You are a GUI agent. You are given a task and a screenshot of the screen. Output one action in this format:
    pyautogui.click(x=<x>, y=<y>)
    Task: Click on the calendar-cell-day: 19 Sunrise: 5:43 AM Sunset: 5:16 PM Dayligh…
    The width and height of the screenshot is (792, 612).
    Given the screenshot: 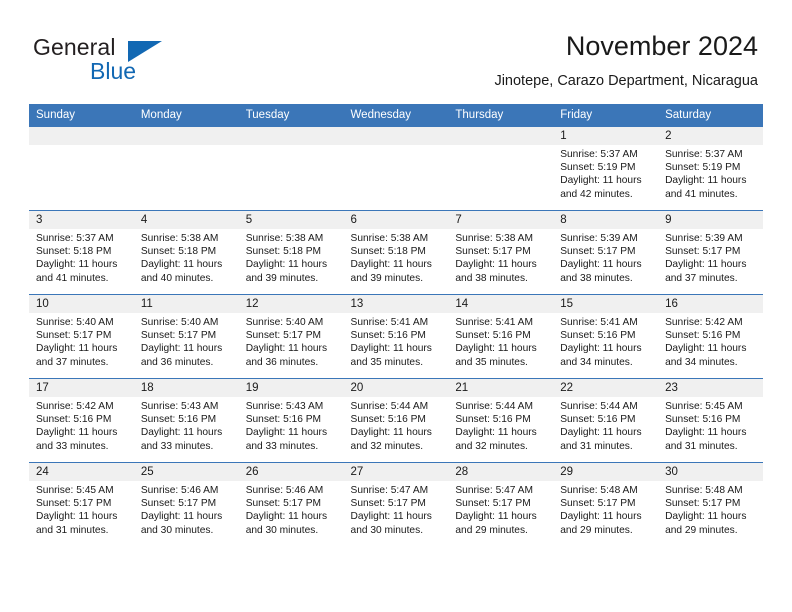 What is the action you would take?
    pyautogui.click(x=291, y=420)
    